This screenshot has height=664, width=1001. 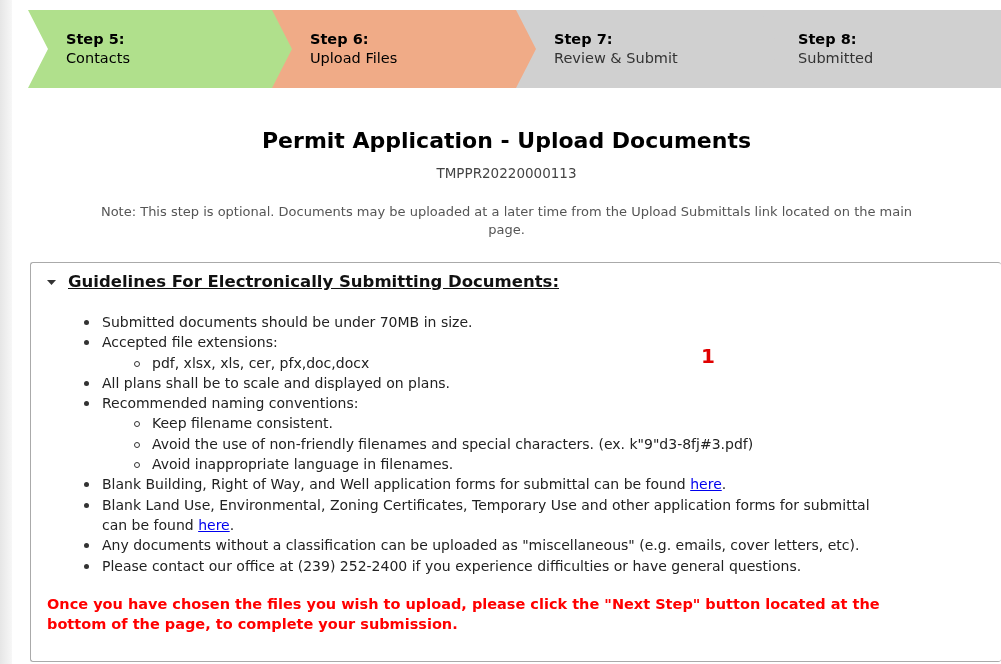 What do you see at coordinates (230, 404) in the screenshot?
I see `guideline-text: Recommended naming conventions:` at bounding box center [230, 404].